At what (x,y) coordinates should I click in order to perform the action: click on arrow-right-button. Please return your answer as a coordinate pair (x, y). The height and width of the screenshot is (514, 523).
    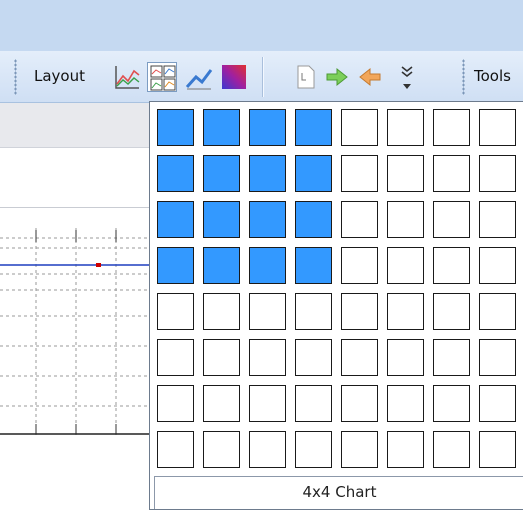
    Looking at the image, I should click on (337, 77).